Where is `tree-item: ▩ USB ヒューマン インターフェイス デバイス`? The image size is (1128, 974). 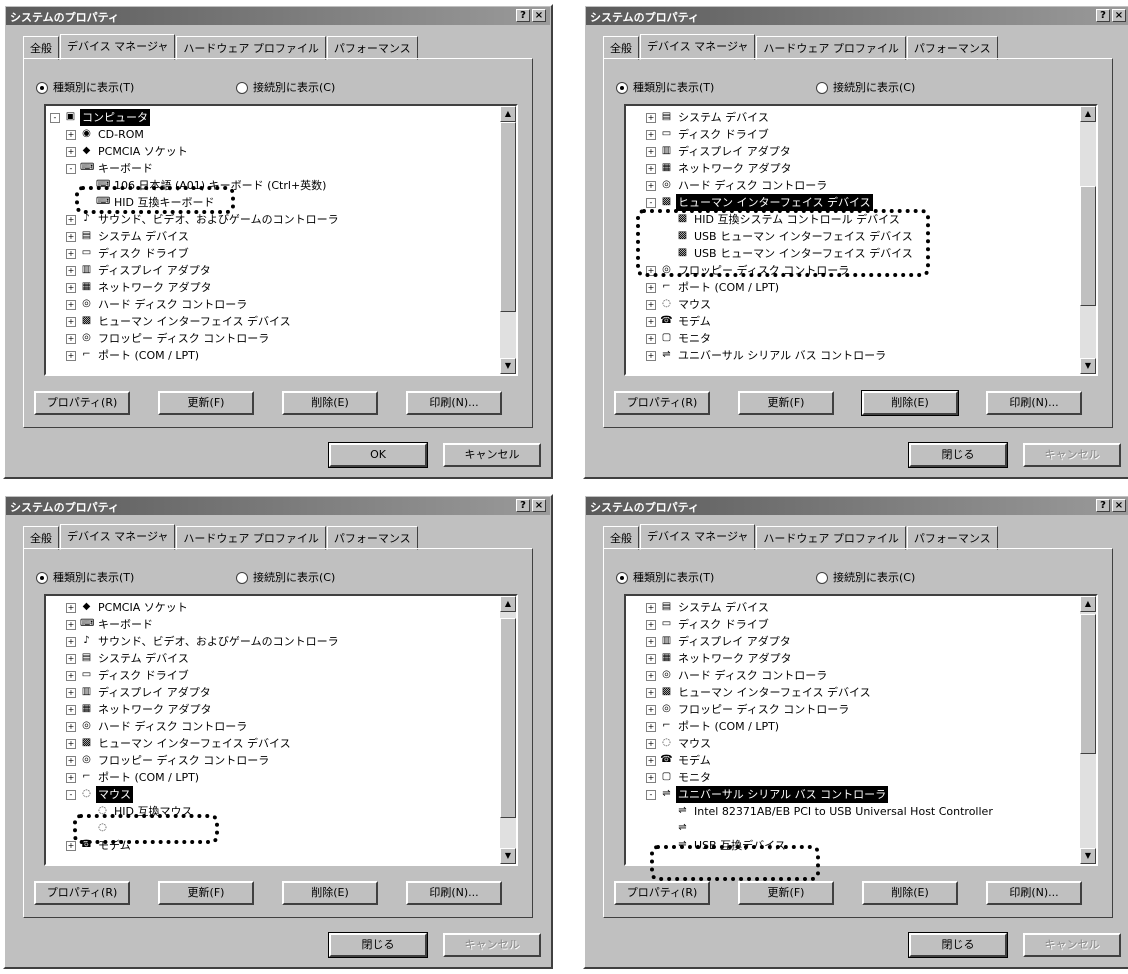 tree-item: ▩ USB ヒューマン インターフェイス デバイス is located at coordinates (853, 236).